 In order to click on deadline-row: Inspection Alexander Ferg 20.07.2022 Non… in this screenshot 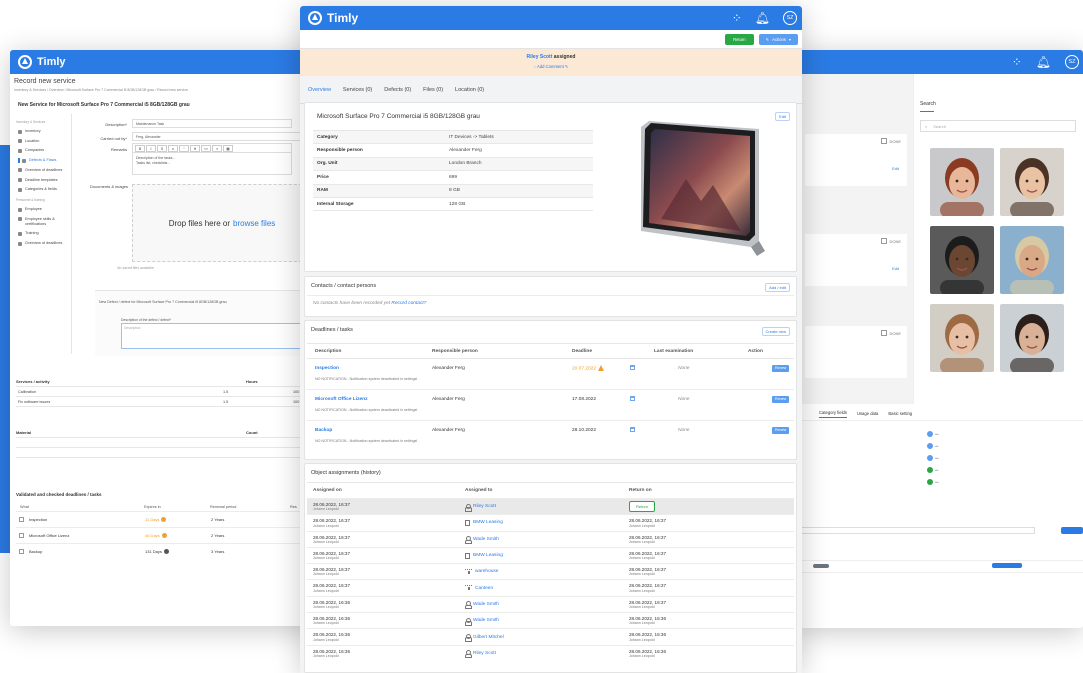, I will do `click(550, 374)`.